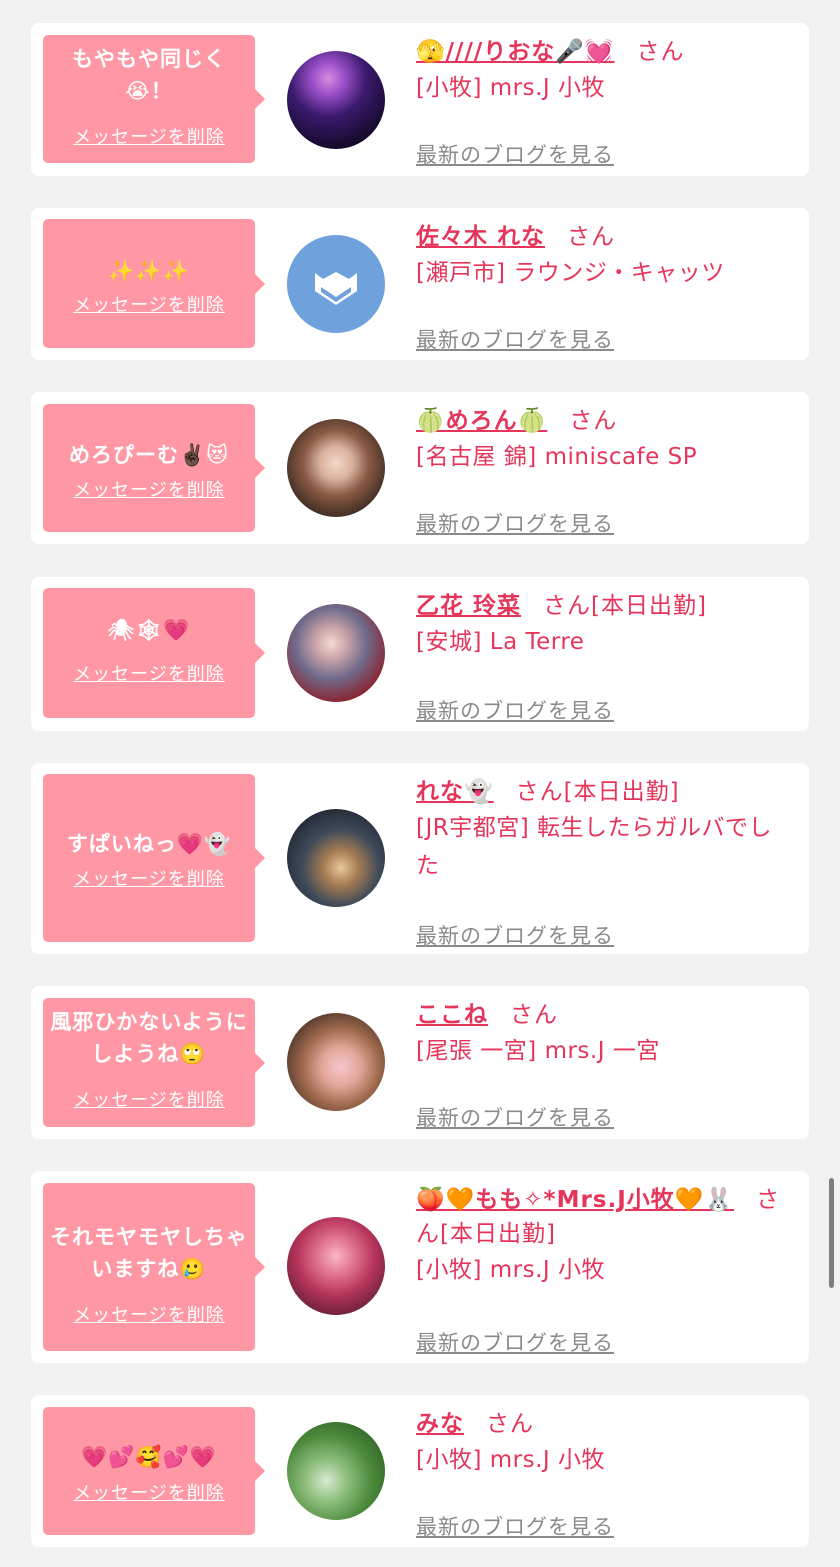  I want to click on cast-name-link: ここね, so click(452, 1015).